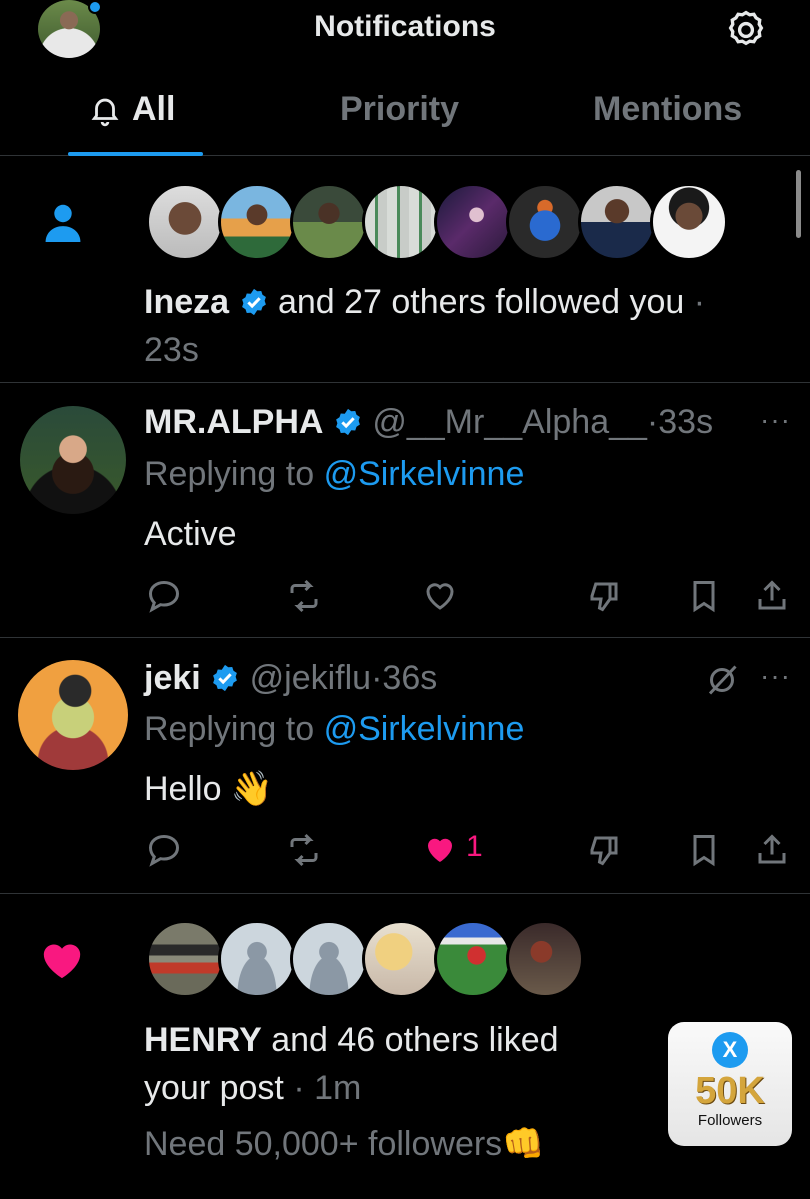 The width and height of the screenshot is (810, 1199). Describe the element at coordinates (105, 112) in the screenshot. I see `bell-icon` at that location.